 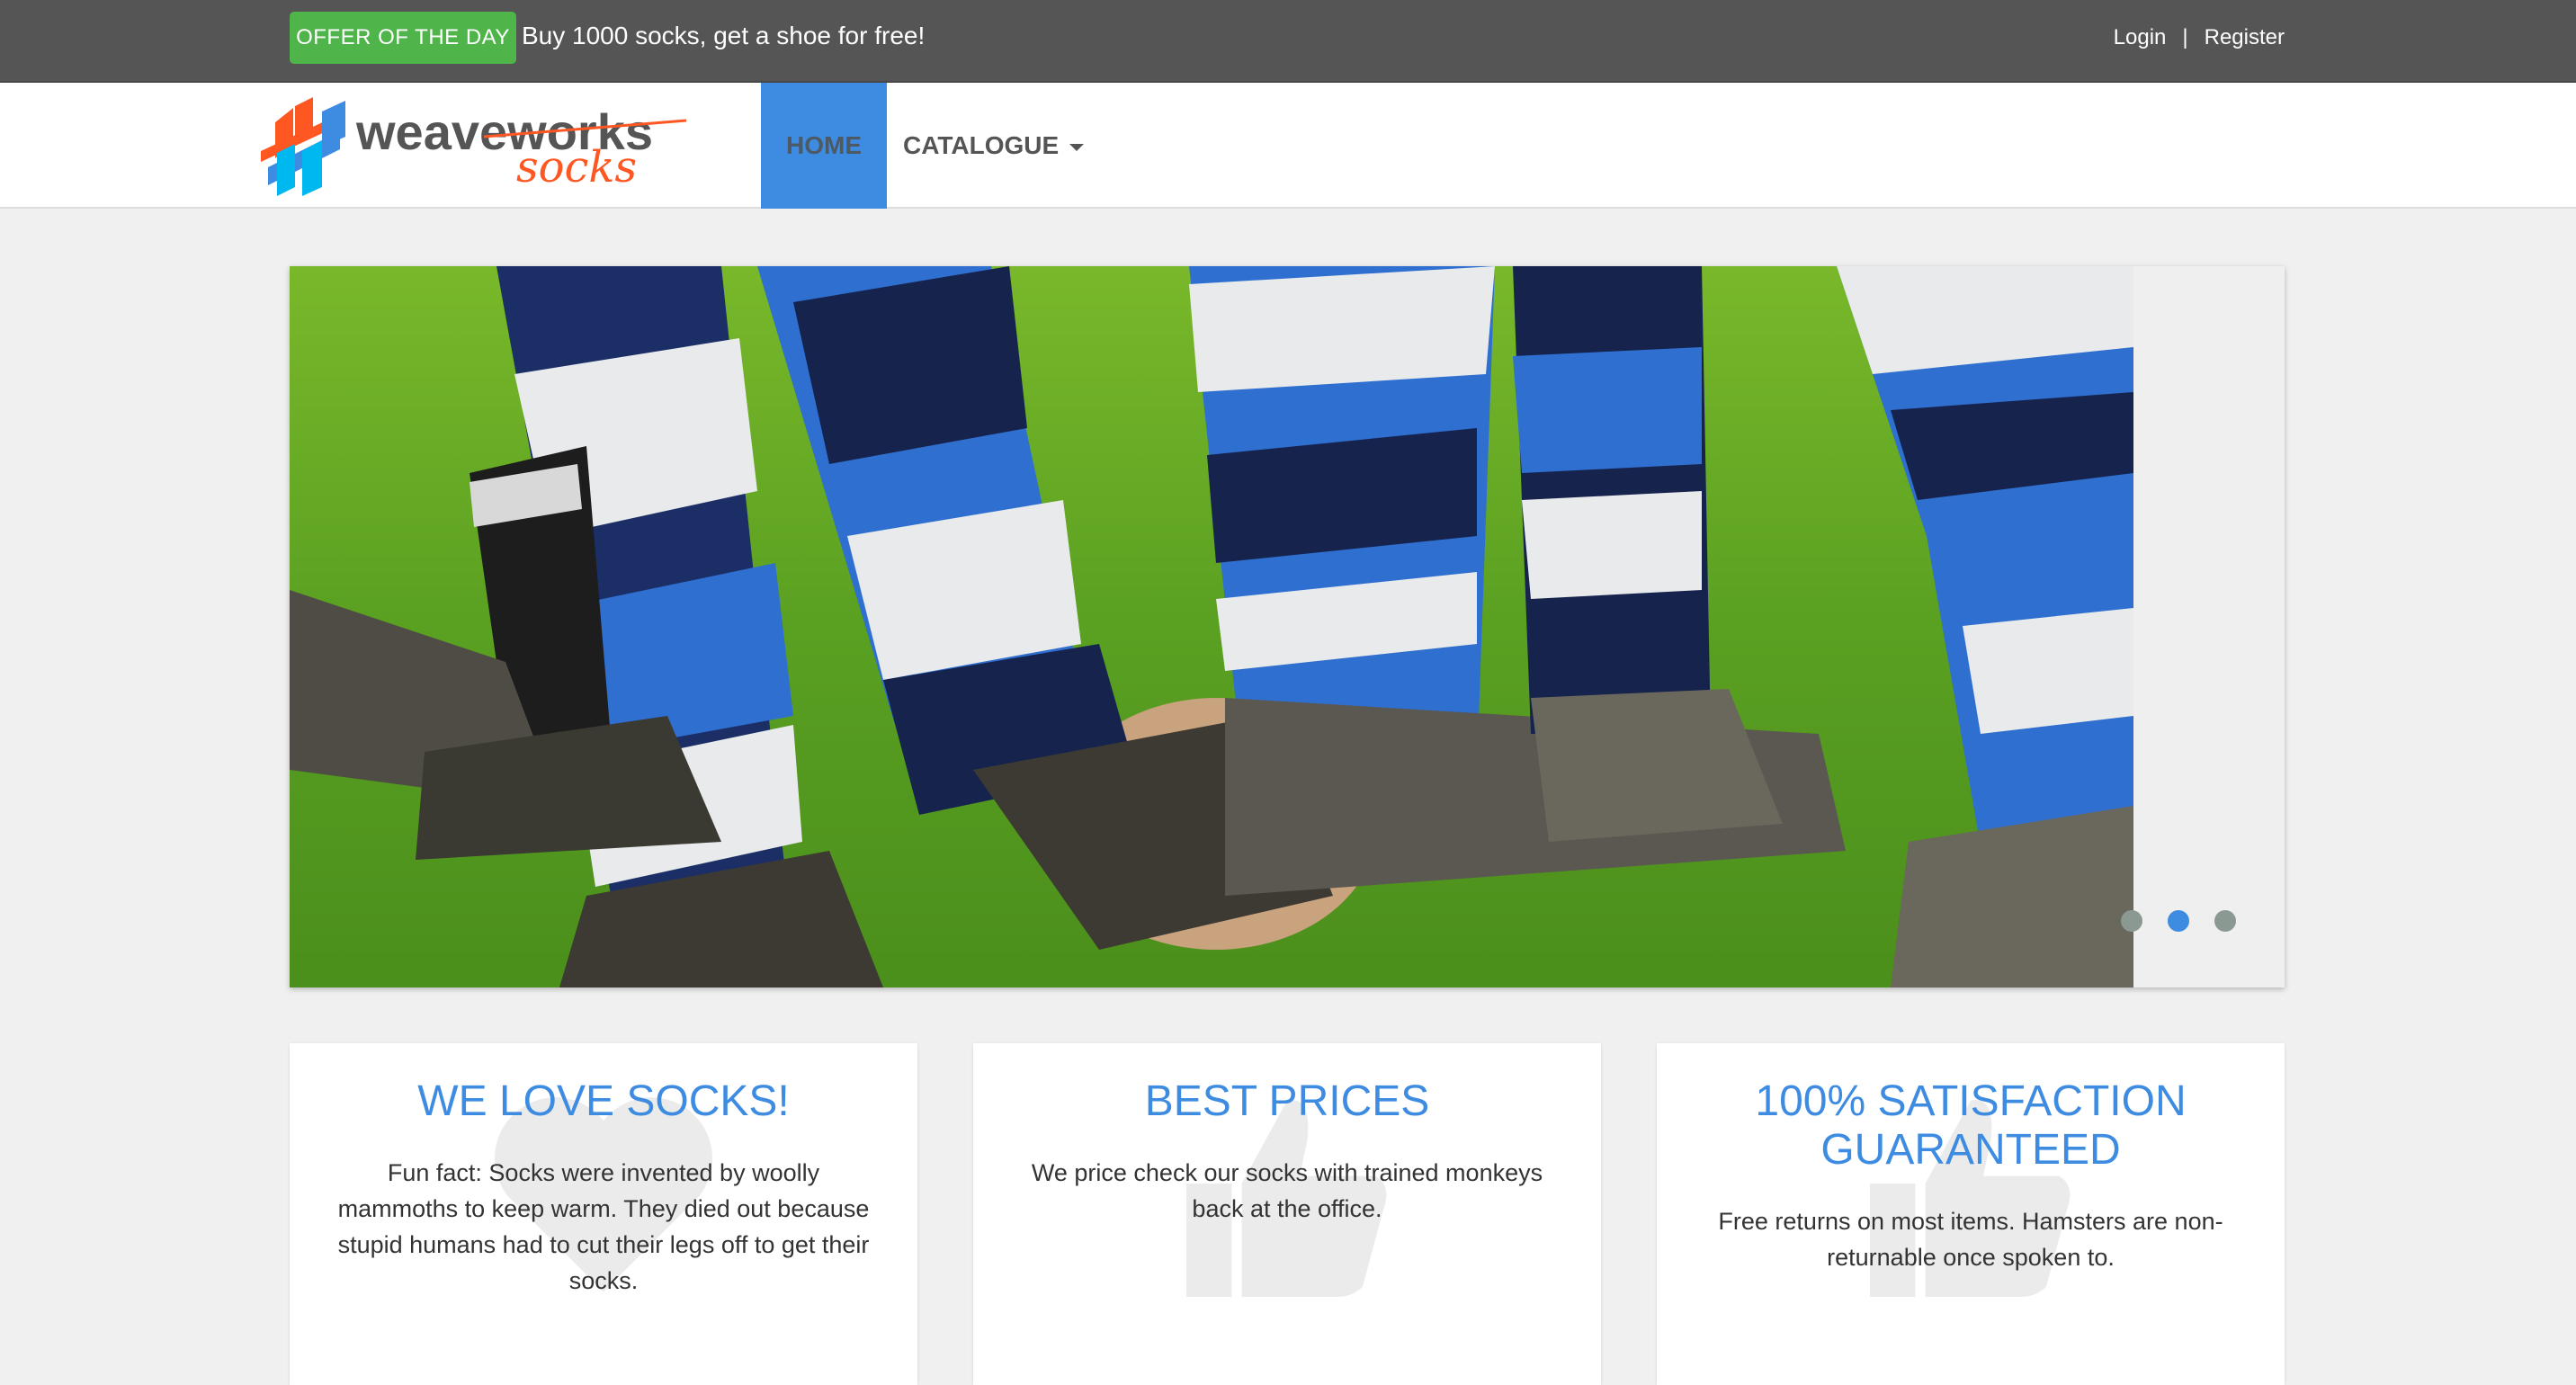 What do you see at coordinates (2140, 38) in the screenshot?
I see `login-link: Login` at bounding box center [2140, 38].